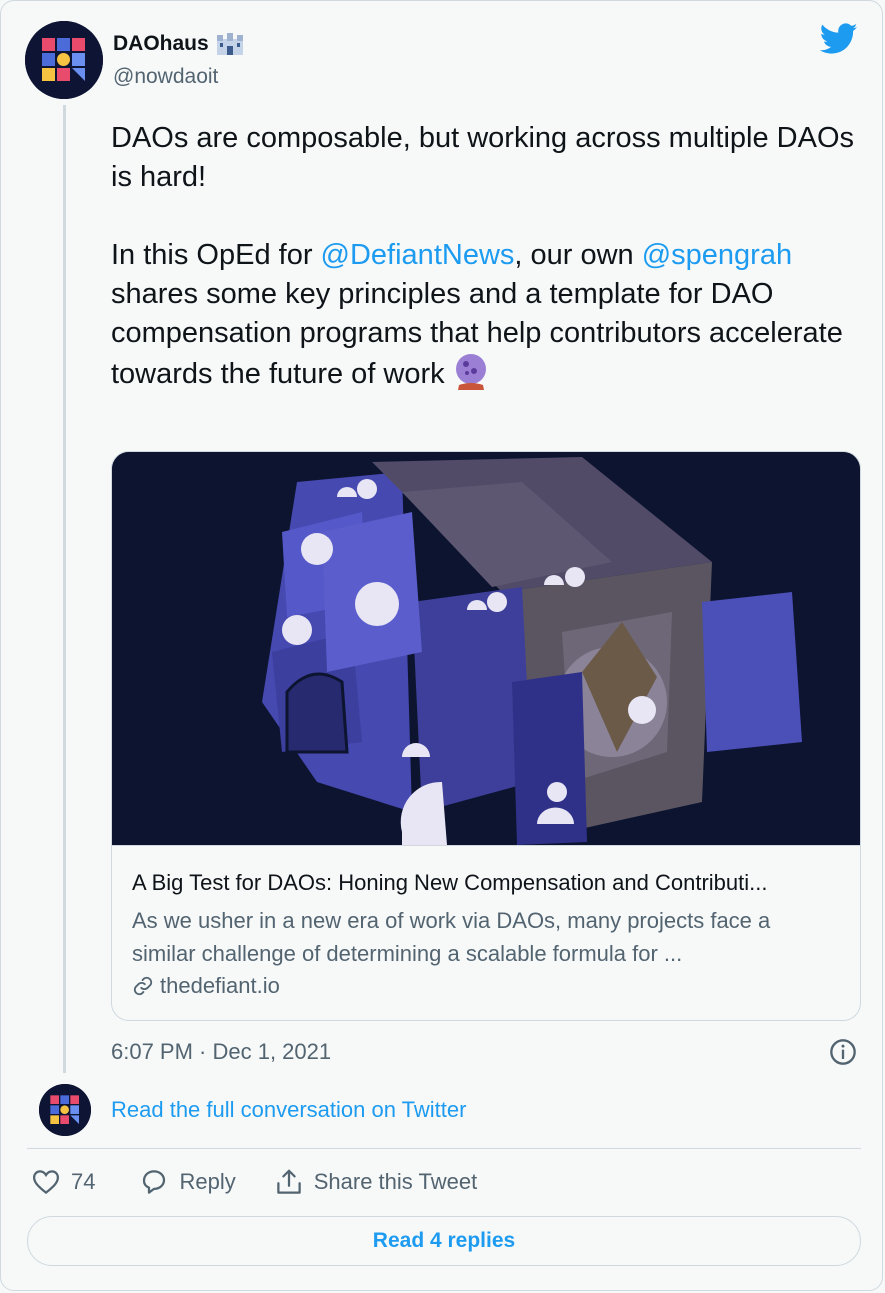 Image resolution: width=885 pixels, height=1293 pixels. I want to click on castle-emoji-icon, so click(229, 44).